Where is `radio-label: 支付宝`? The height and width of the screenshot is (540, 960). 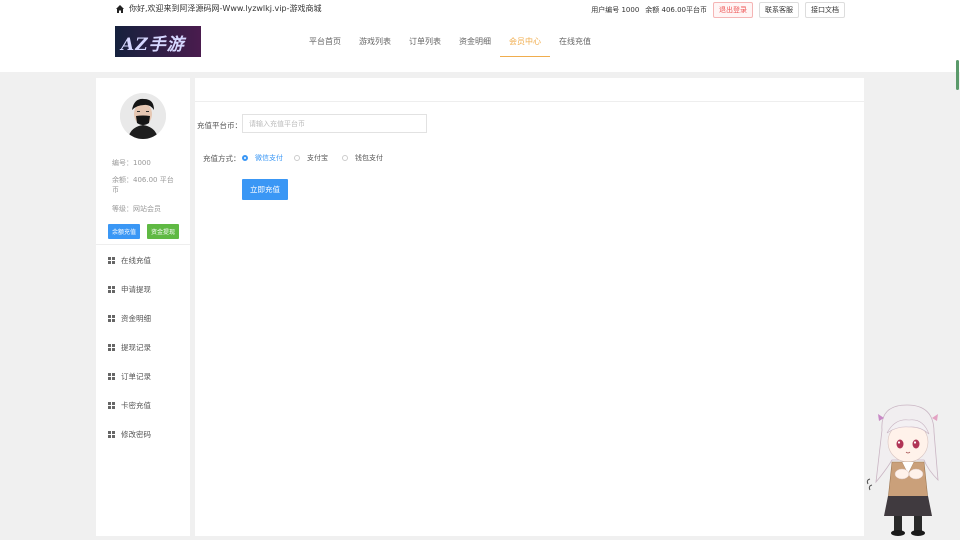
radio-label: 支付宝 is located at coordinates (317, 158).